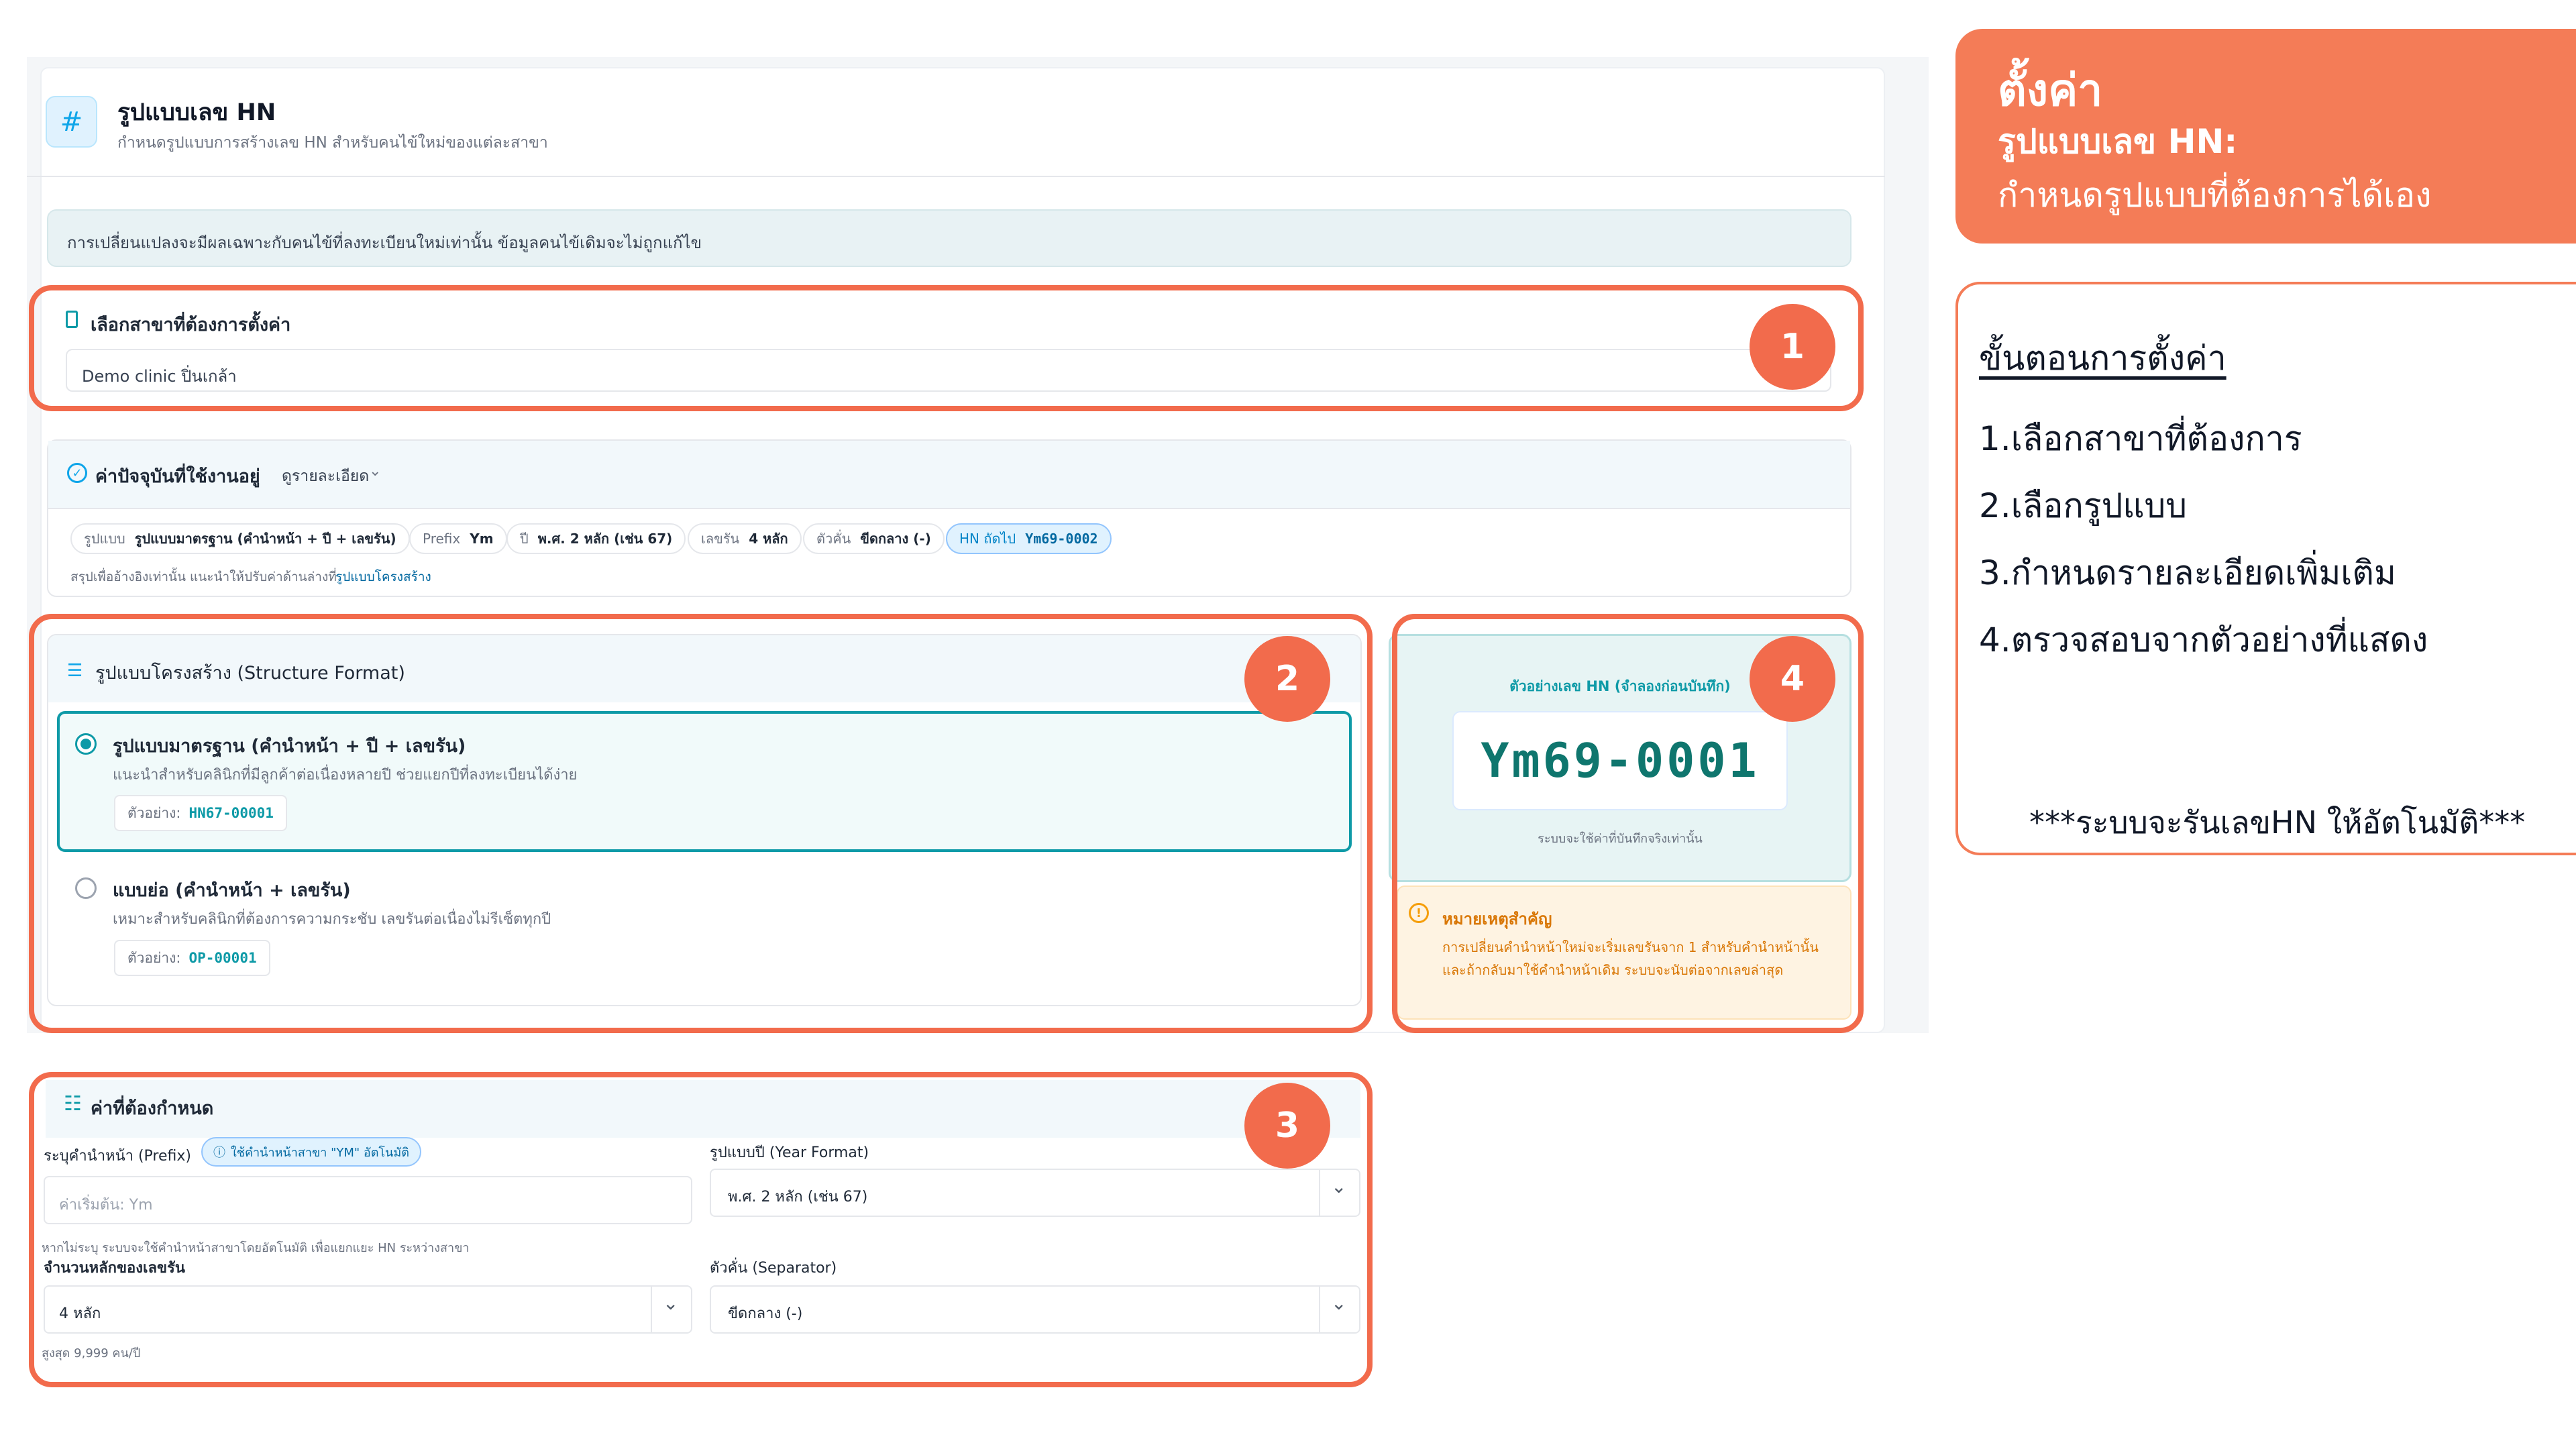 The image size is (2576, 1449). I want to click on chip-prefix: Prefix Ym, so click(458, 538).